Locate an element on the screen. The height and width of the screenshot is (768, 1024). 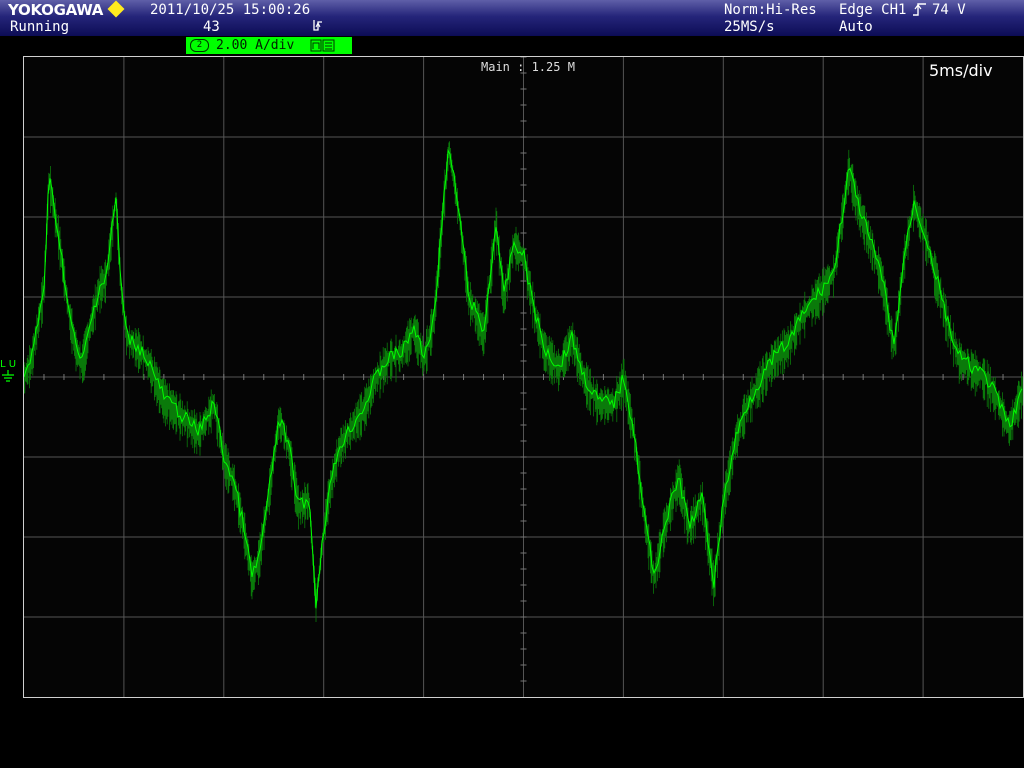
timebase-label: 5ms/div is located at coordinates (961, 70).